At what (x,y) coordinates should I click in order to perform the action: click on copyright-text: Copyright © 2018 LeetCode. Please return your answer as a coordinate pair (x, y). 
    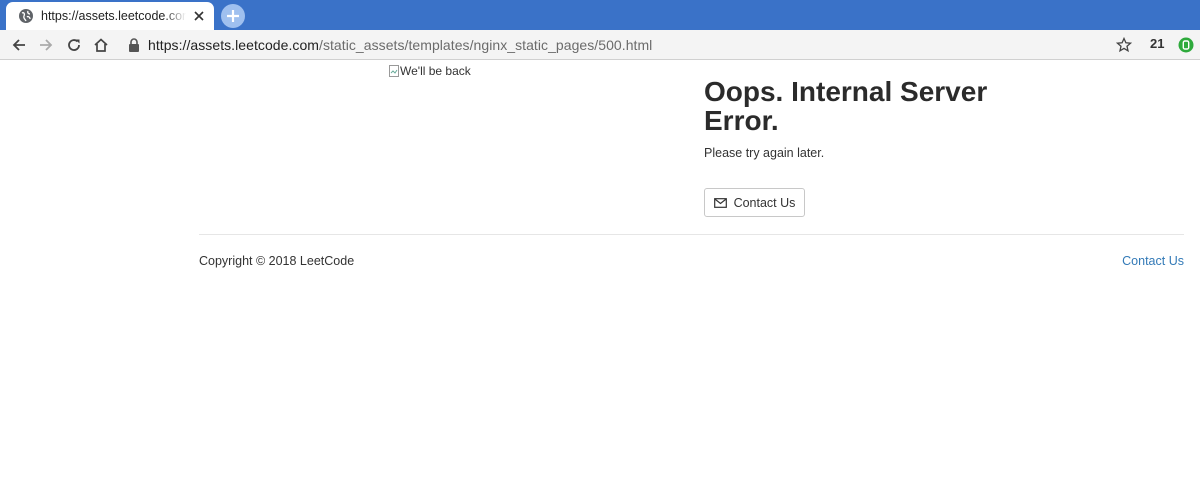
    Looking at the image, I should click on (277, 261).